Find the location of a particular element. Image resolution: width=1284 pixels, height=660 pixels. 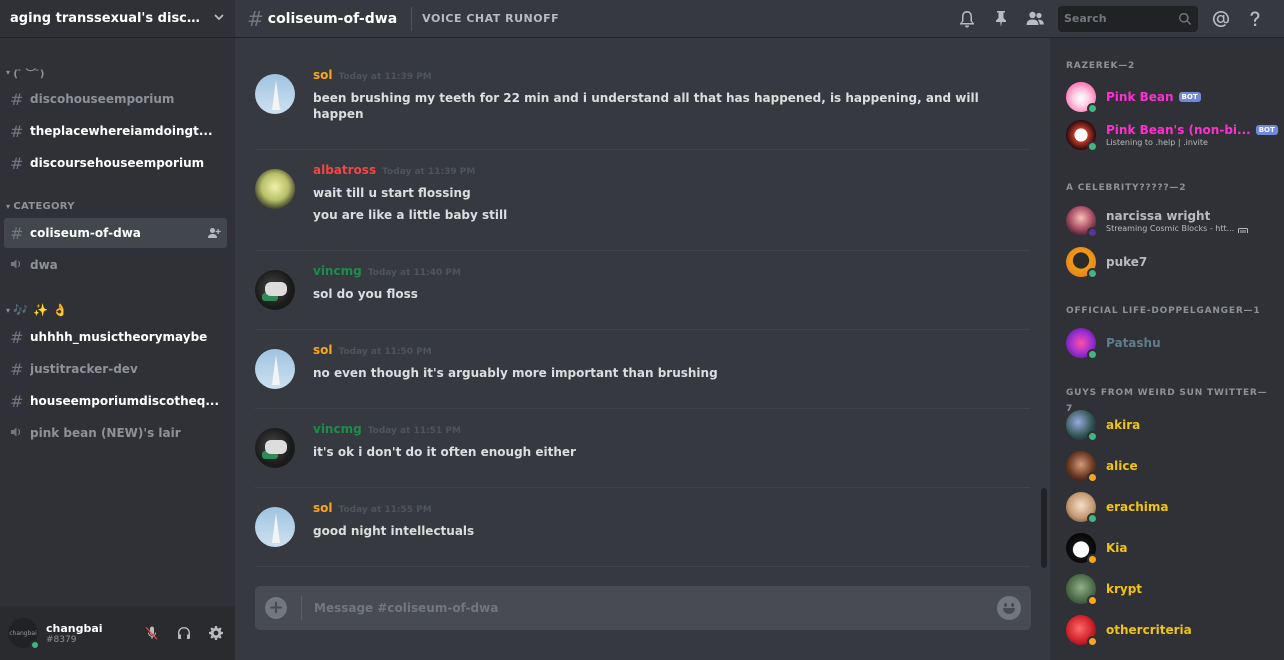

message-input is located at coordinates (655, 608).